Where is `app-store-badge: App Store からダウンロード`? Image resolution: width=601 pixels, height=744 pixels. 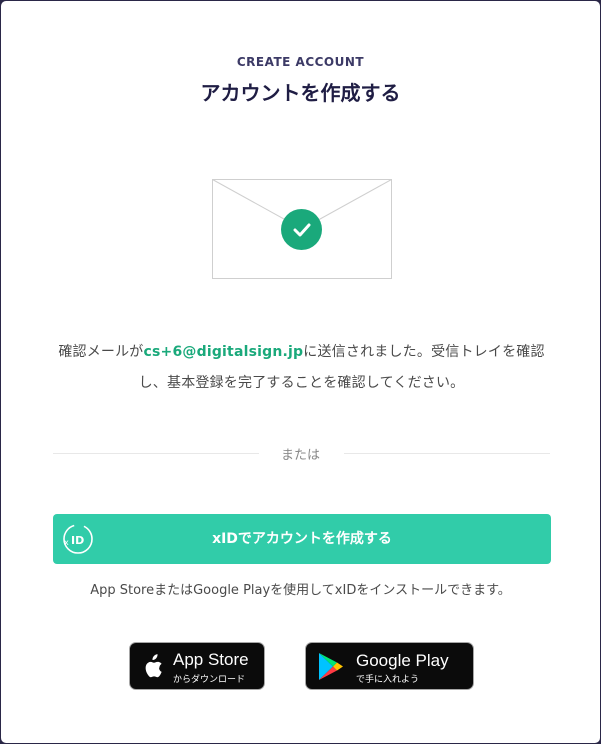 app-store-badge: App Store からダウンロード is located at coordinates (197, 666).